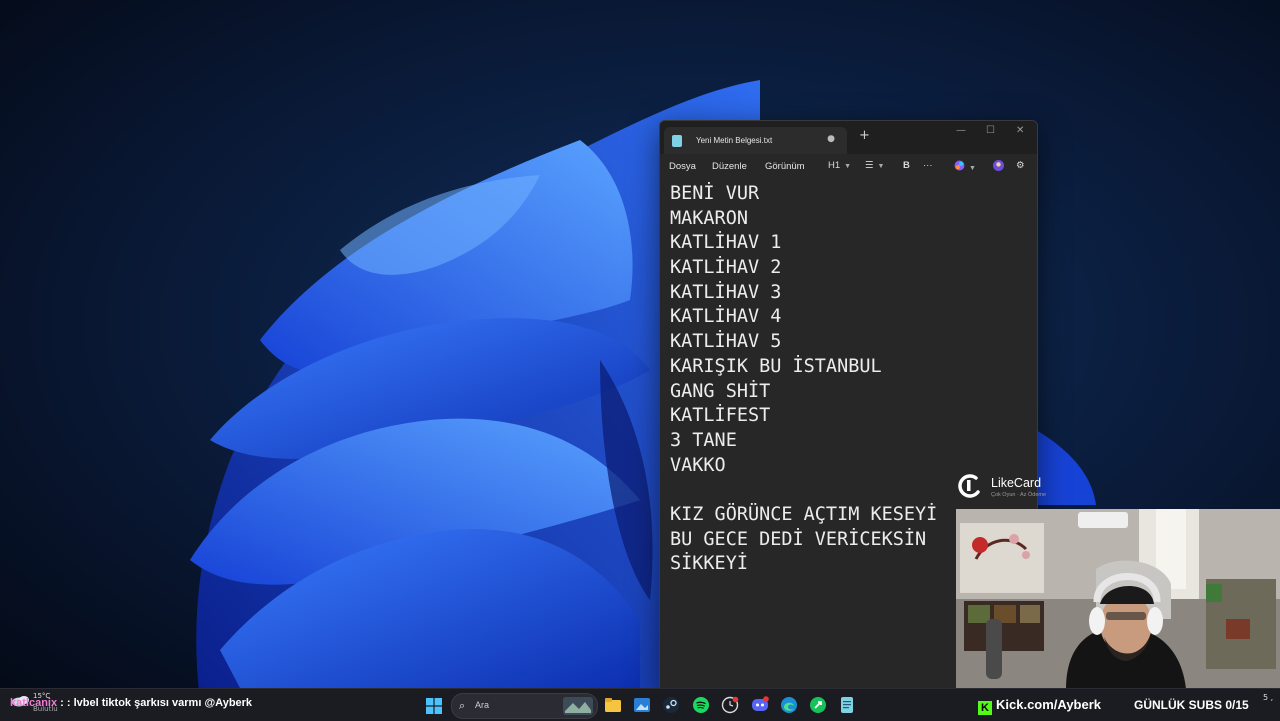 Image resolution: width=1280 pixels, height=721 pixels. What do you see at coordinates (715, 193) in the screenshot?
I see `text-line: BENİ VUR` at bounding box center [715, 193].